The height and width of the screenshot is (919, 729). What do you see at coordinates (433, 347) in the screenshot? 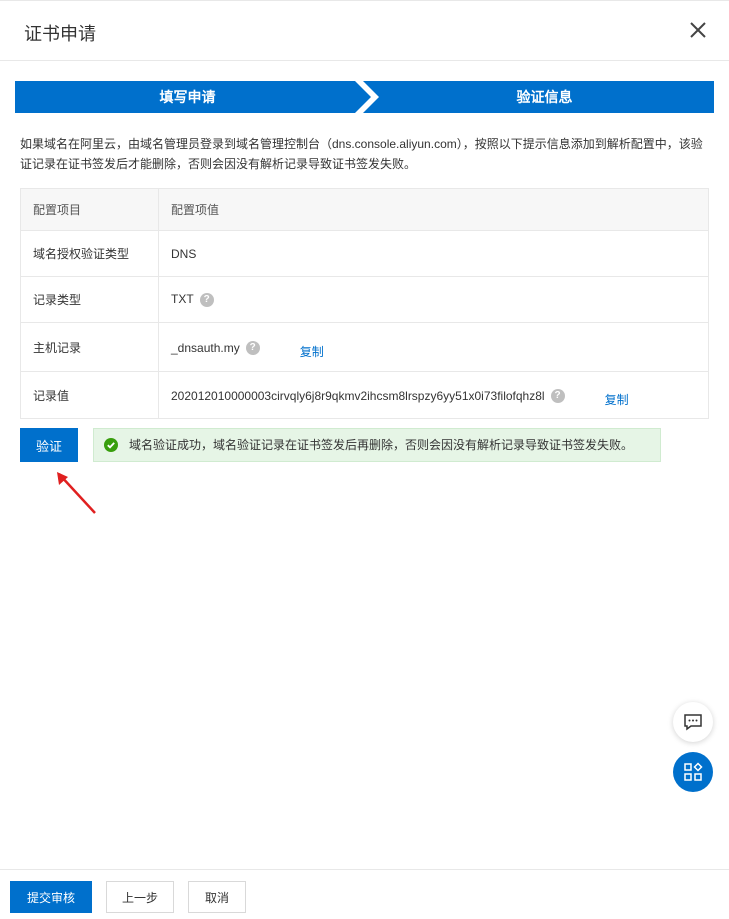
I see `row-value: _dnsauth.my? 复制` at bounding box center [433, 347].